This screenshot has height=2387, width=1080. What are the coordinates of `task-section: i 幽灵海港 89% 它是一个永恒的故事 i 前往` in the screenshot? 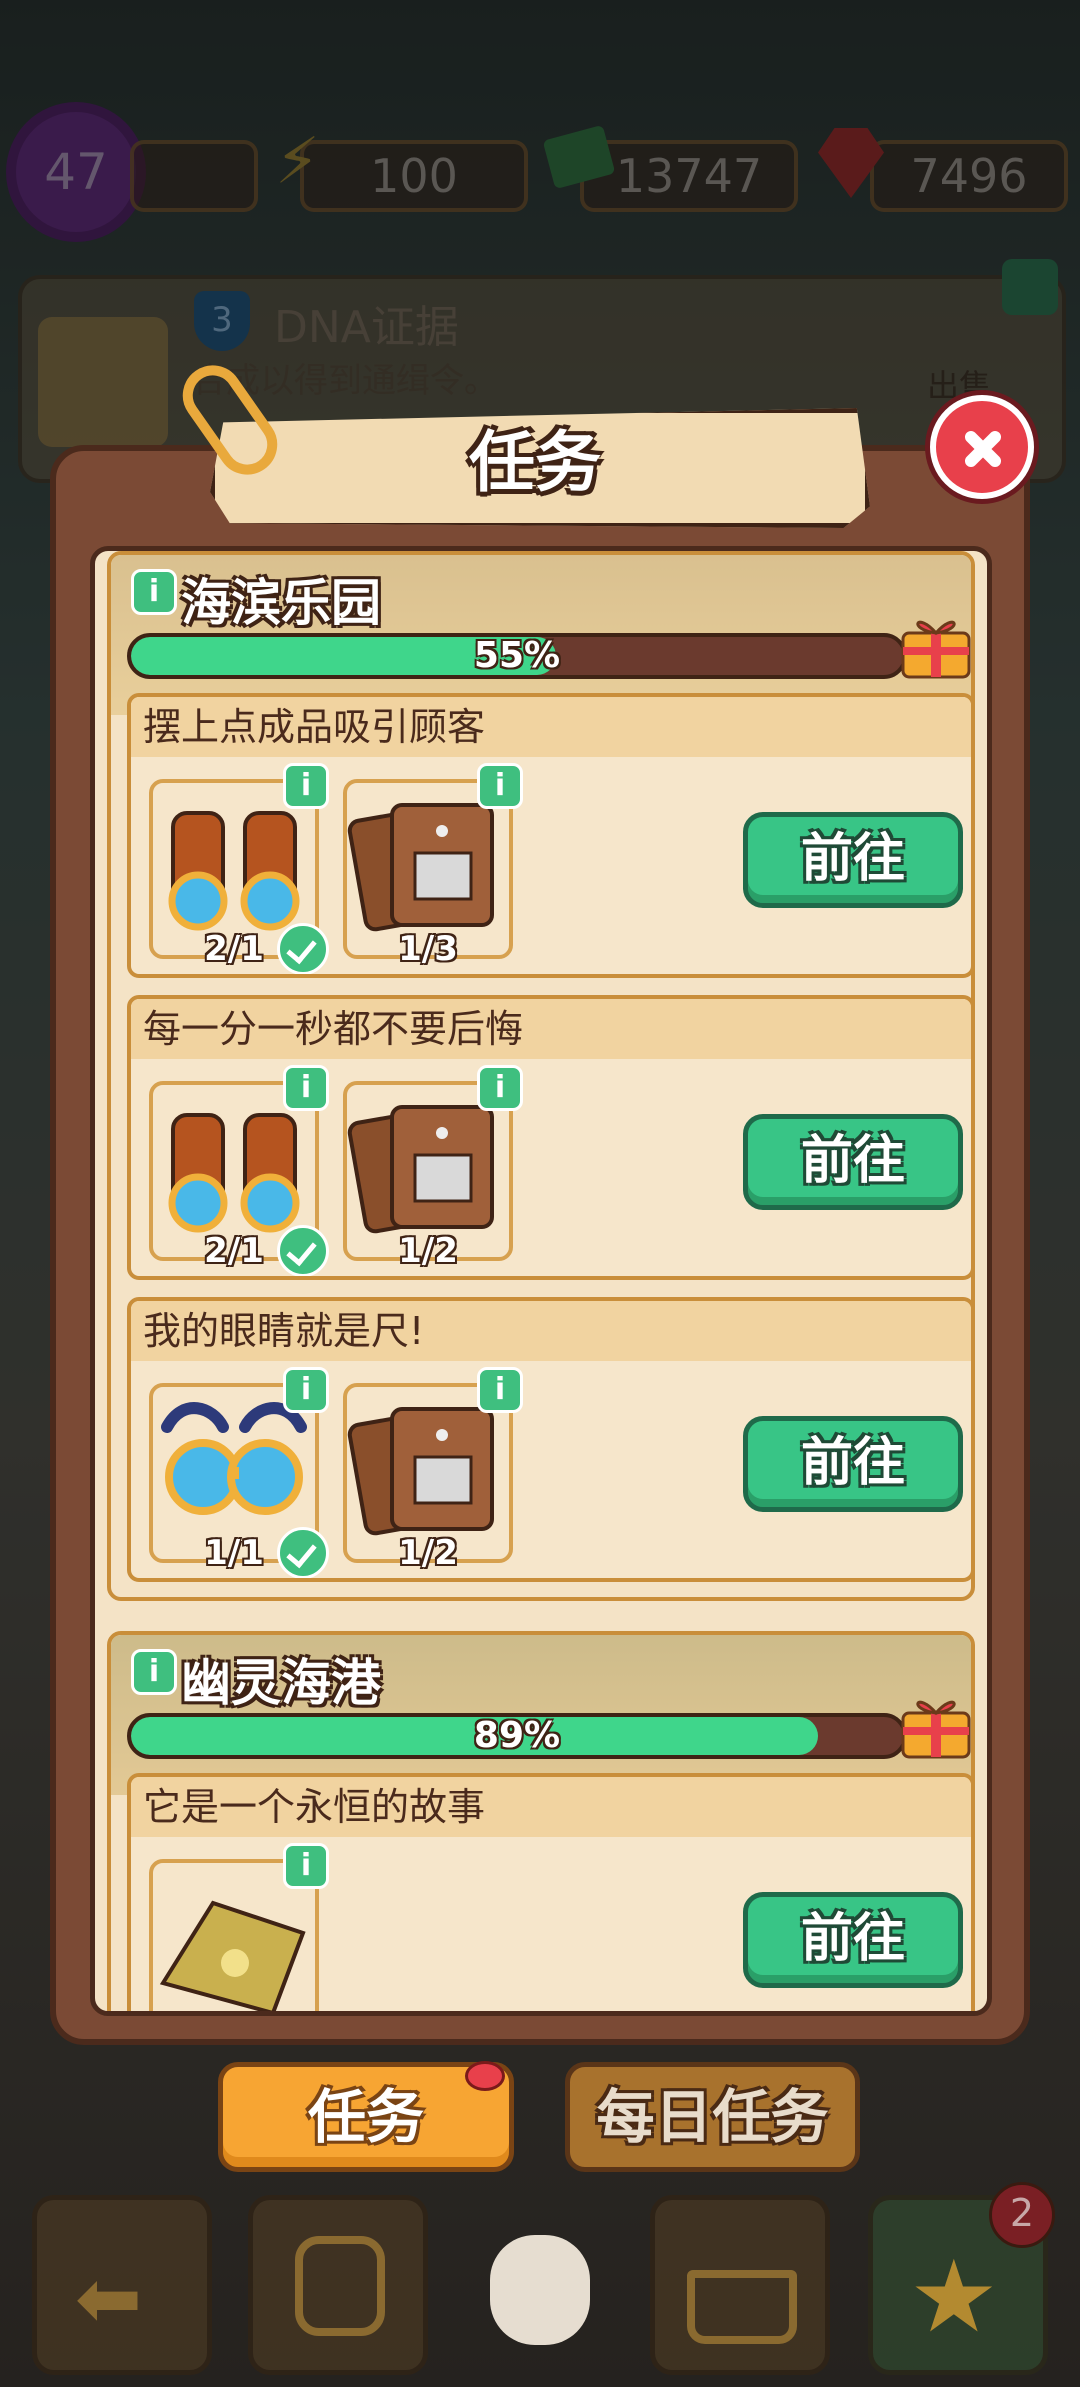 It's located at (541, 1821).